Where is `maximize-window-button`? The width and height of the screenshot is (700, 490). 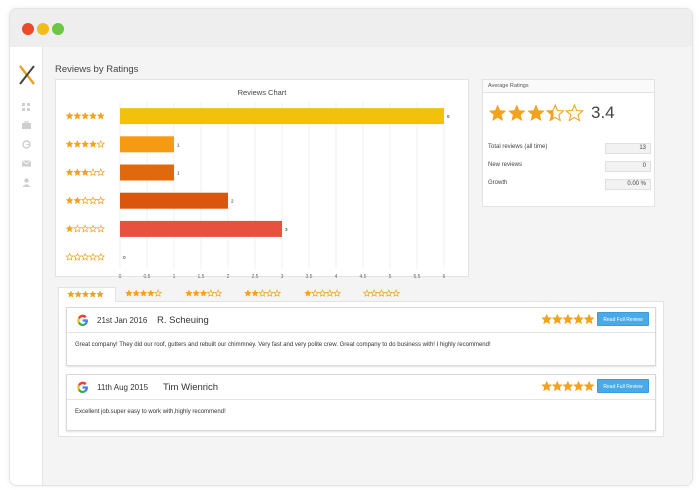
maximize-window-button is located at coordinates (58, 29).